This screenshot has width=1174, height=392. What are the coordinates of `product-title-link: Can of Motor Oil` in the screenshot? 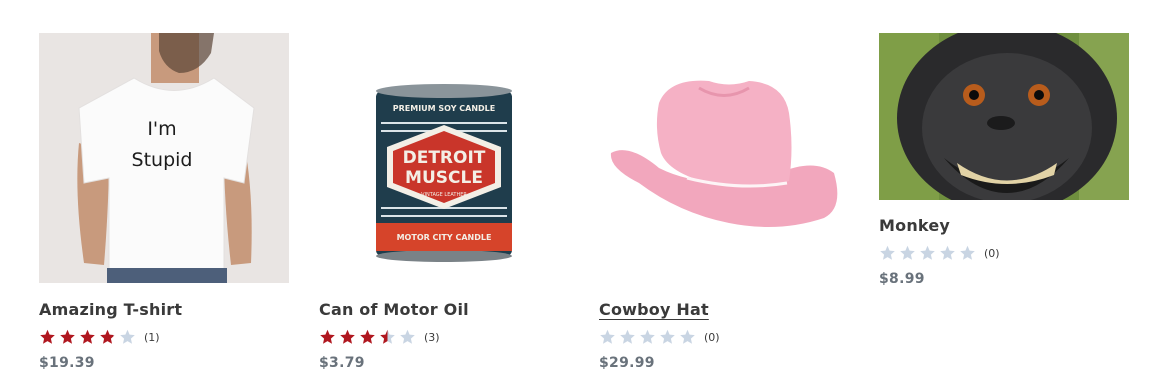 It's located at (444, 310).